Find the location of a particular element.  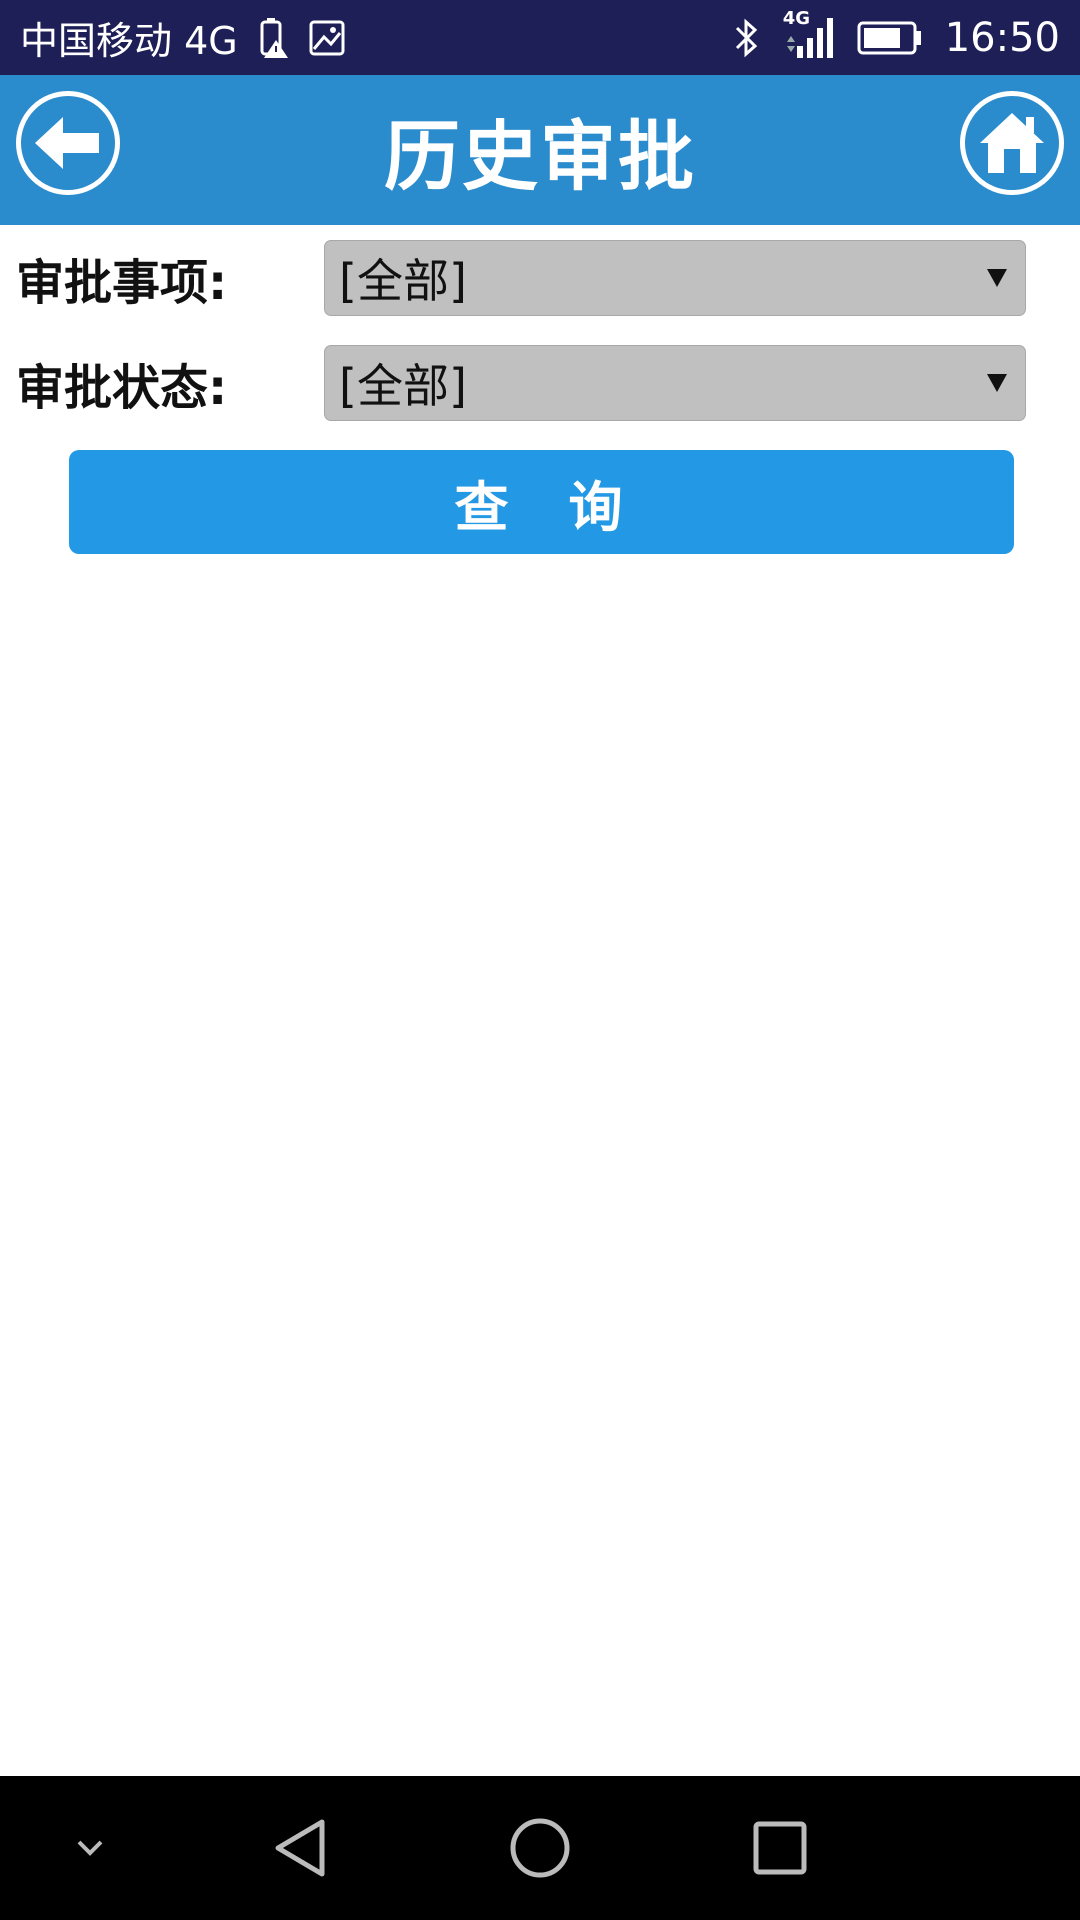

approval-item-select: [全部] is located at coordinates (675, 278).